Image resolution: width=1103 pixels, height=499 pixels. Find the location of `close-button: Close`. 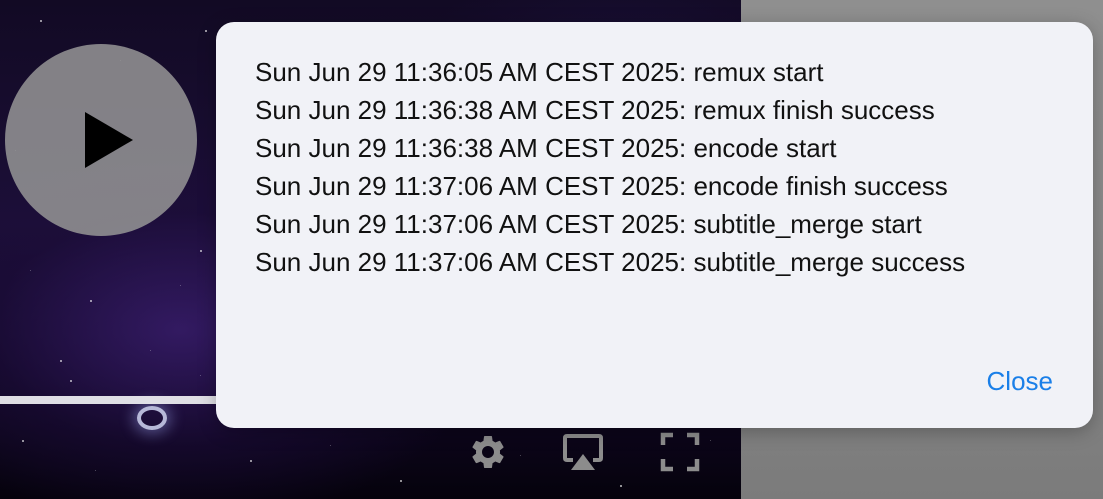

close-button: Close is located at coordinates (1020, 381).